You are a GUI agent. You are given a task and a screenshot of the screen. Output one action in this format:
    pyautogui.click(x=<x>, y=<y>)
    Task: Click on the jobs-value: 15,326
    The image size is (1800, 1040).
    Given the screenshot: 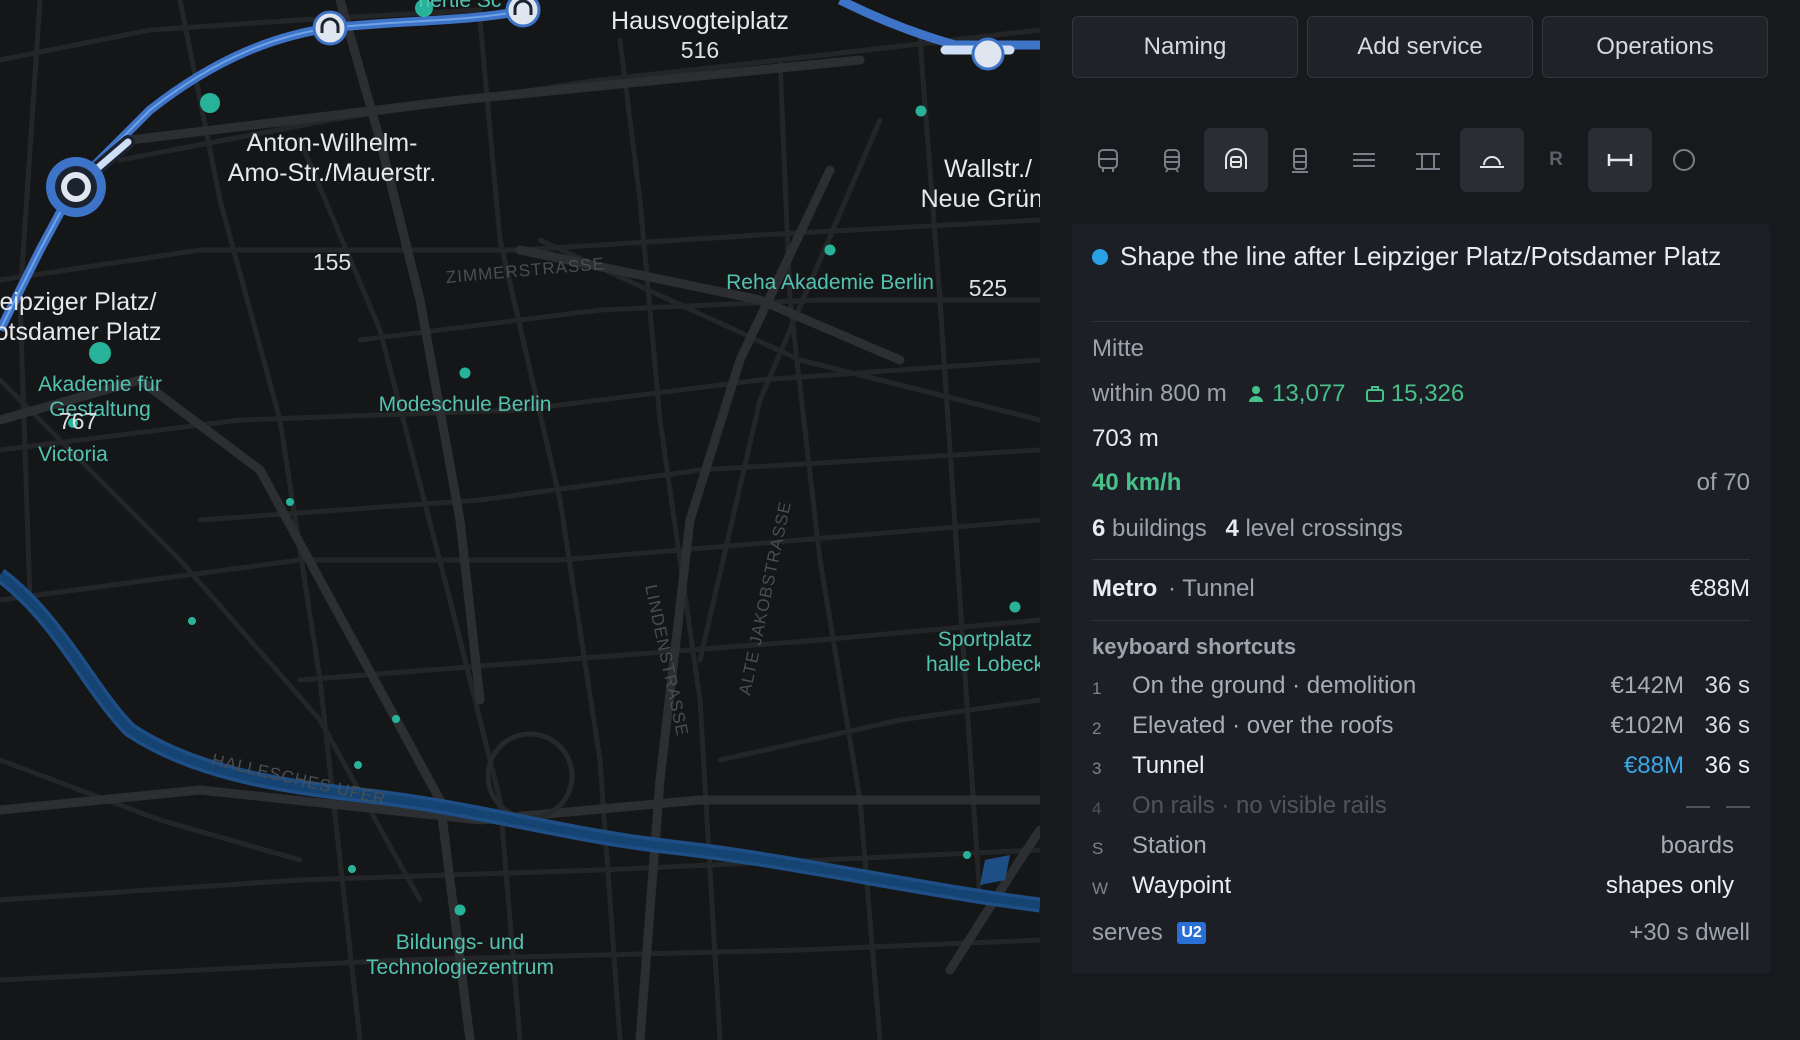 What is the action you would take?
    pyautogui.click(x=1427, y=393)
    